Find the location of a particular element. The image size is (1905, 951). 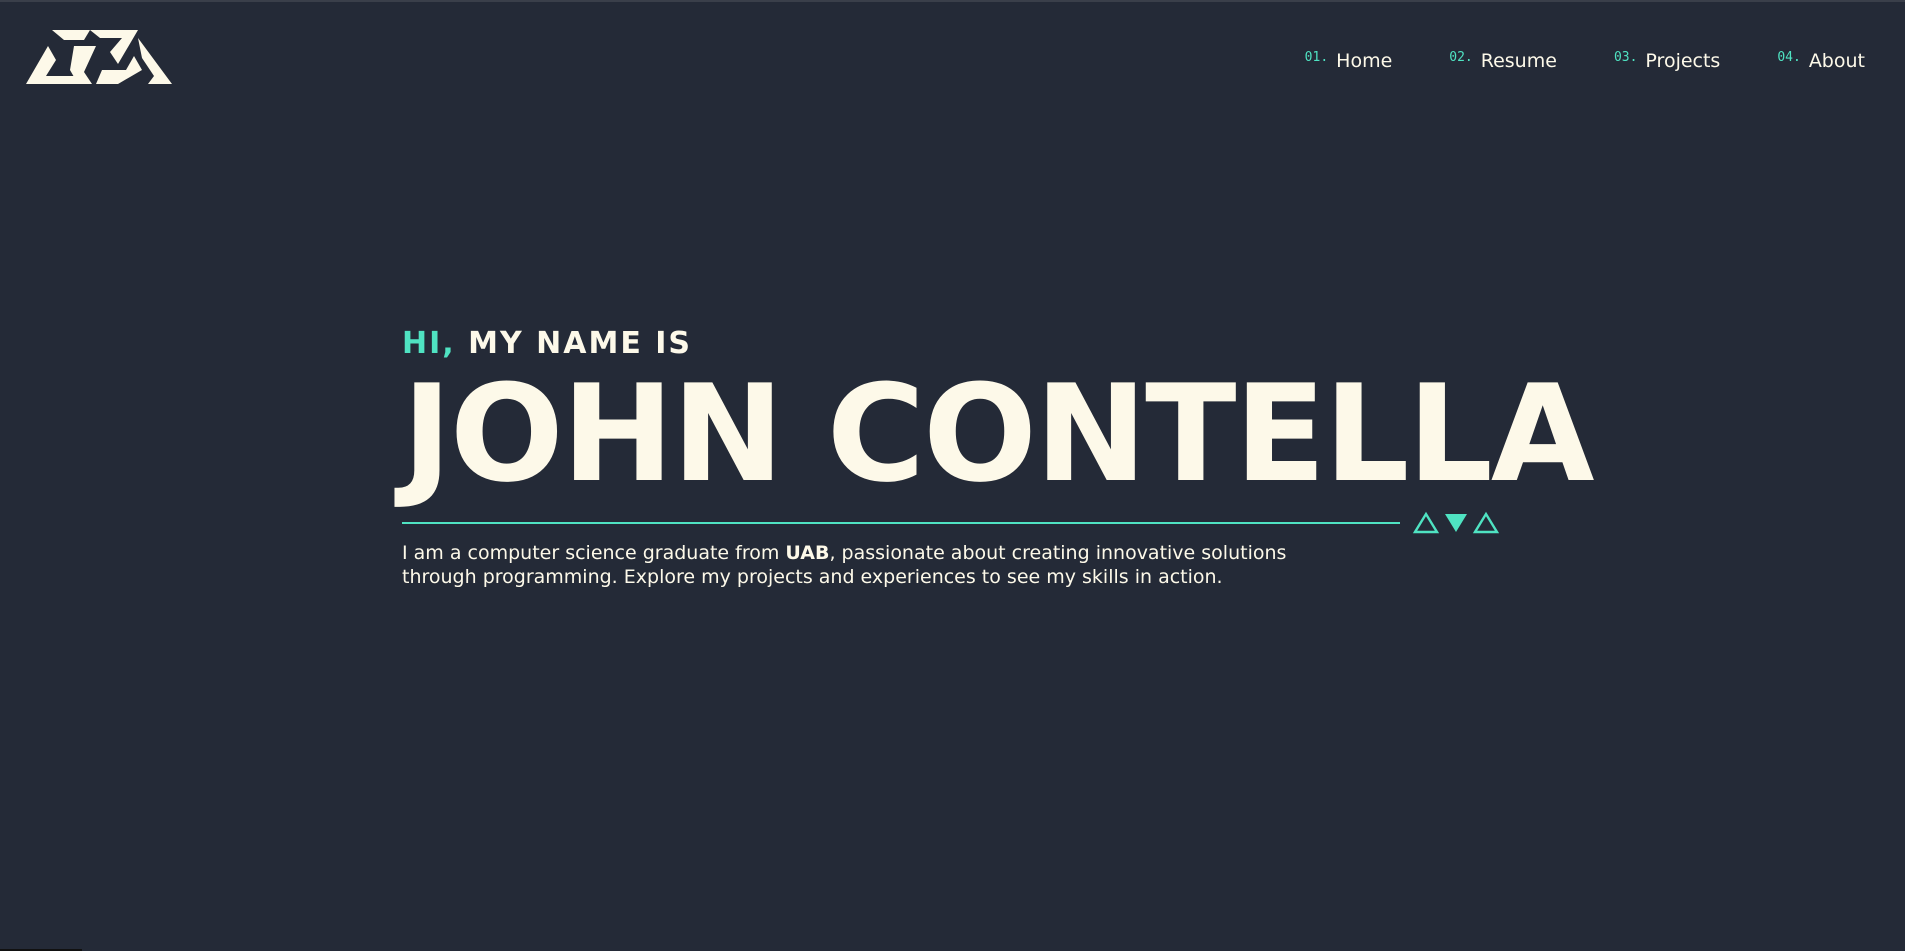

nav-label: Projects is located at coordinates (1682, 61).